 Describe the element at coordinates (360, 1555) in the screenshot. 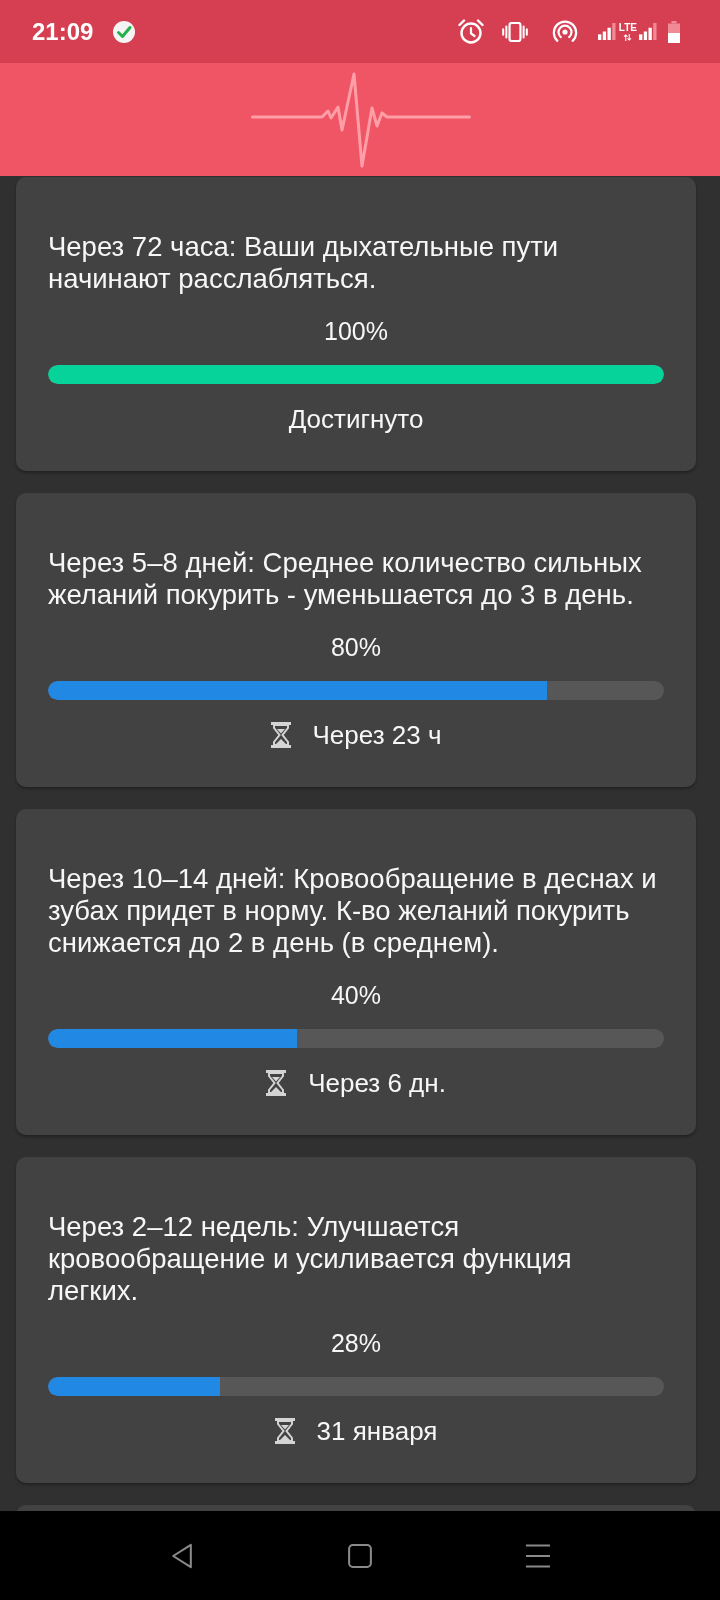

I see `home-icon` at that location.